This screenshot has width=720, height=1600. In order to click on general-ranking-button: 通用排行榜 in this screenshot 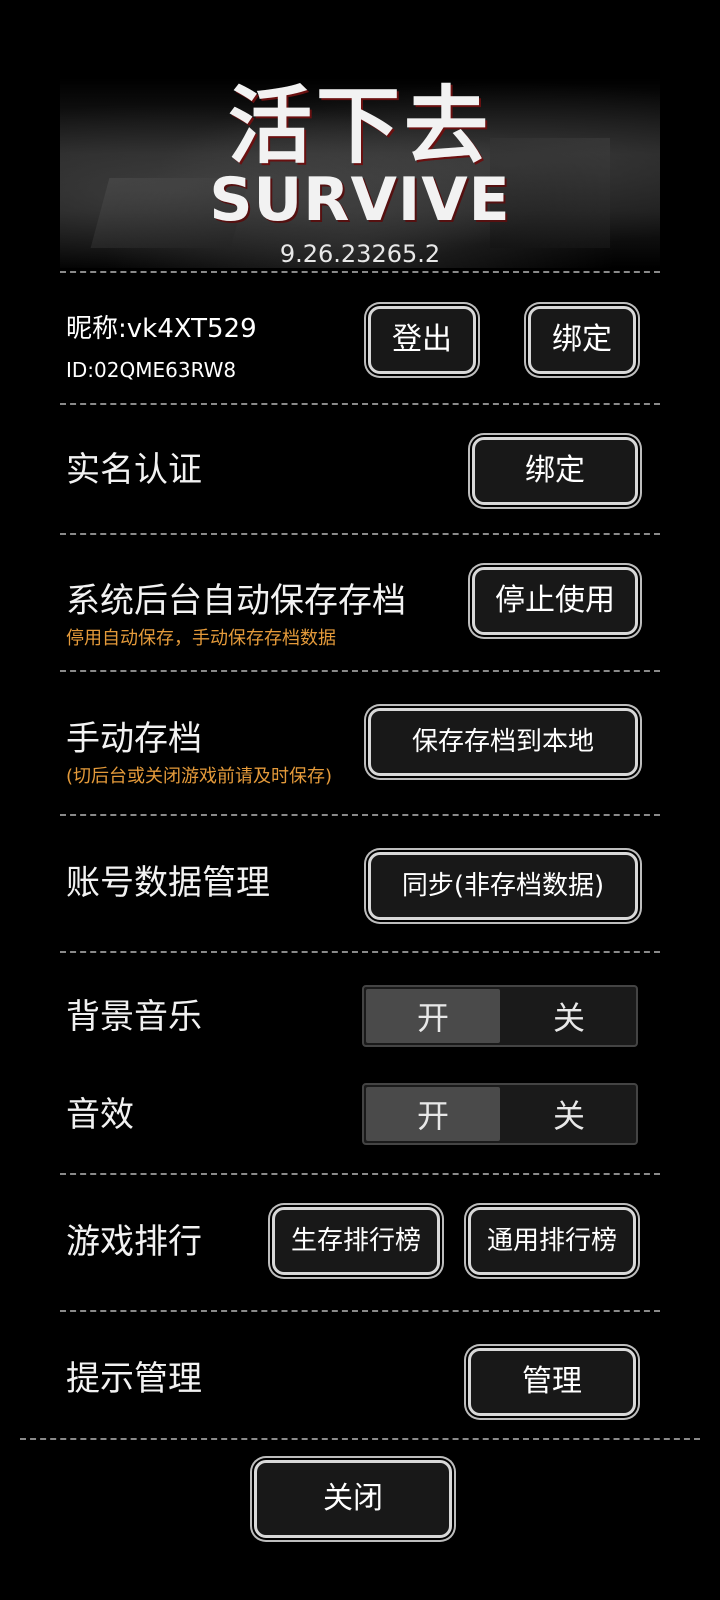, I will do `click(552, 1241)`.